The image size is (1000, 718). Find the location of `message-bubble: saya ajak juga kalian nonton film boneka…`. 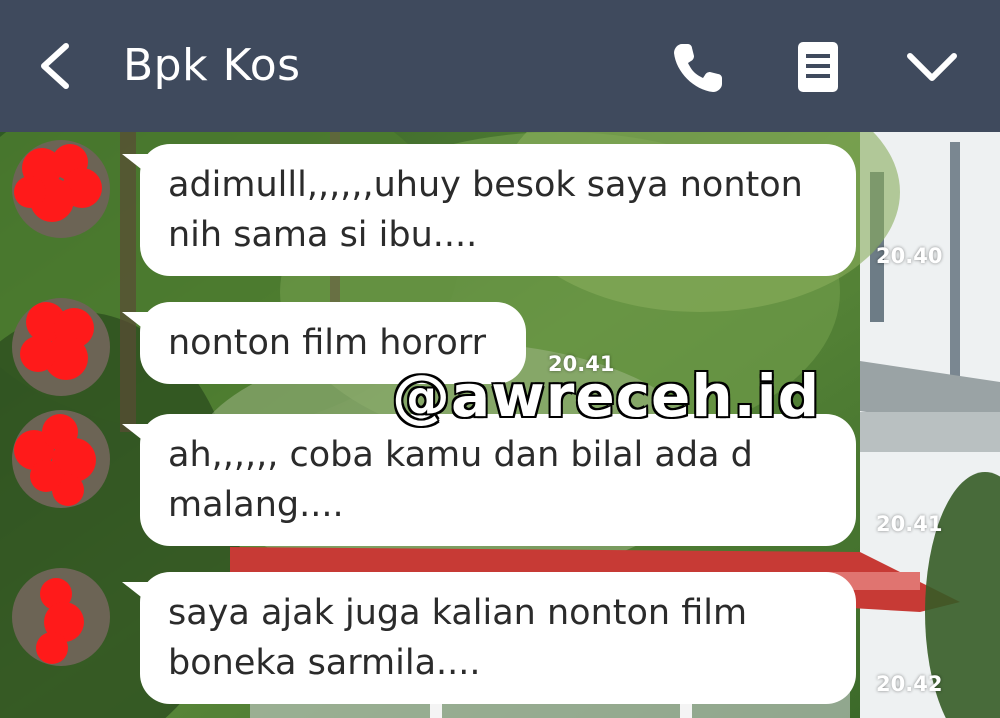

message-bubble: saya ajak juga kalian nonton film boneka… is located at coordinates (489, 638).